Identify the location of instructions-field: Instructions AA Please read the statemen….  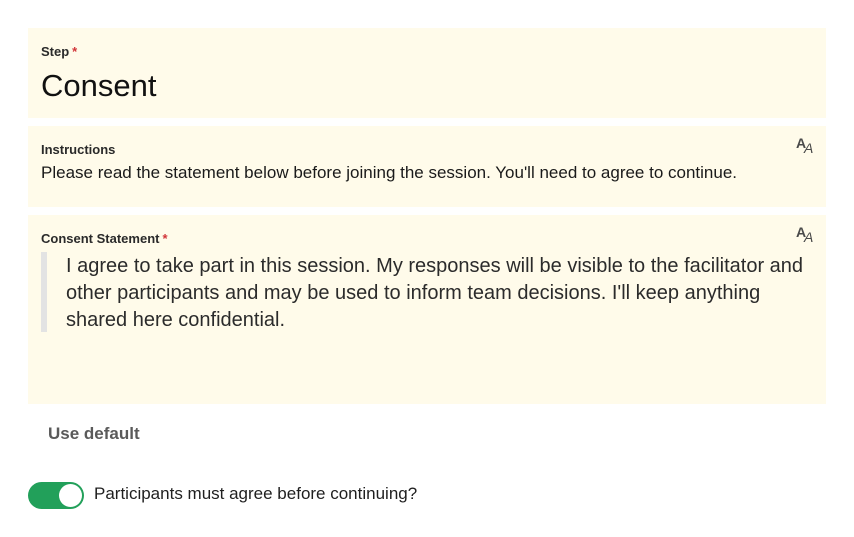
(427, 166).